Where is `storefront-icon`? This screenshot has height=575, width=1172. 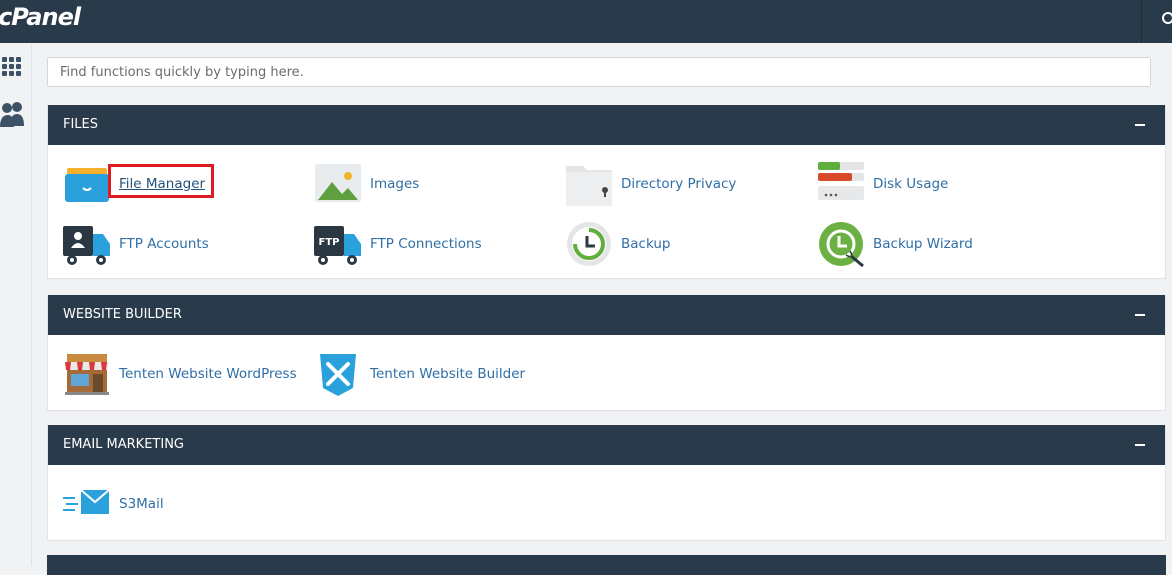 storefront-icon is located at coordinates (87, 374).